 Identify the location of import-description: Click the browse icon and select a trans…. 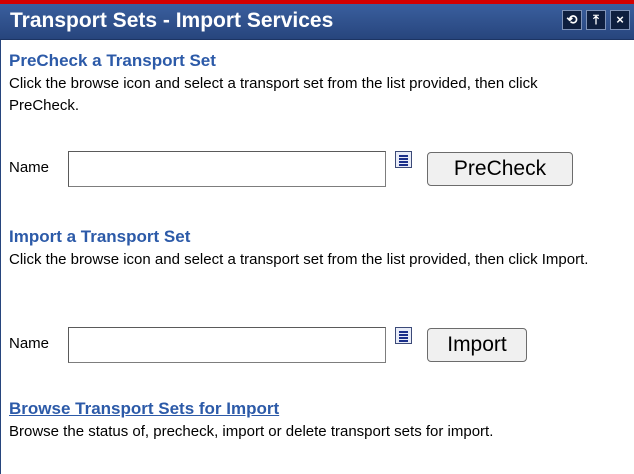
(299, 259).